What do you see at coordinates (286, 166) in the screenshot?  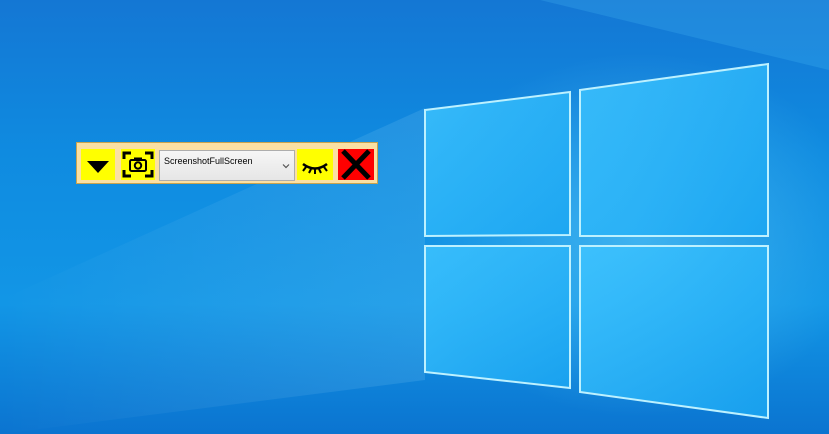 I see `chevron-down-icon` at bounding box center [286, 166].